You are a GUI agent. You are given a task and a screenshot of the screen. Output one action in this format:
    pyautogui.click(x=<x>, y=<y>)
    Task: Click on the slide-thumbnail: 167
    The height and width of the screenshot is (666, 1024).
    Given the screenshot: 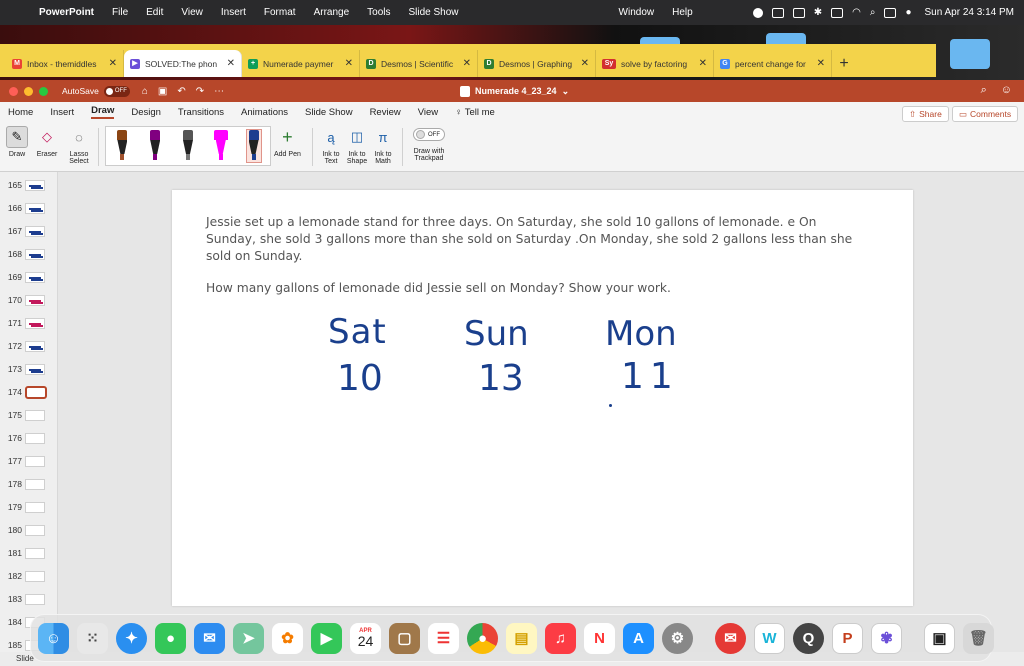 What is the action you would take?
    pyautogui.click(x=29, y=231)
    